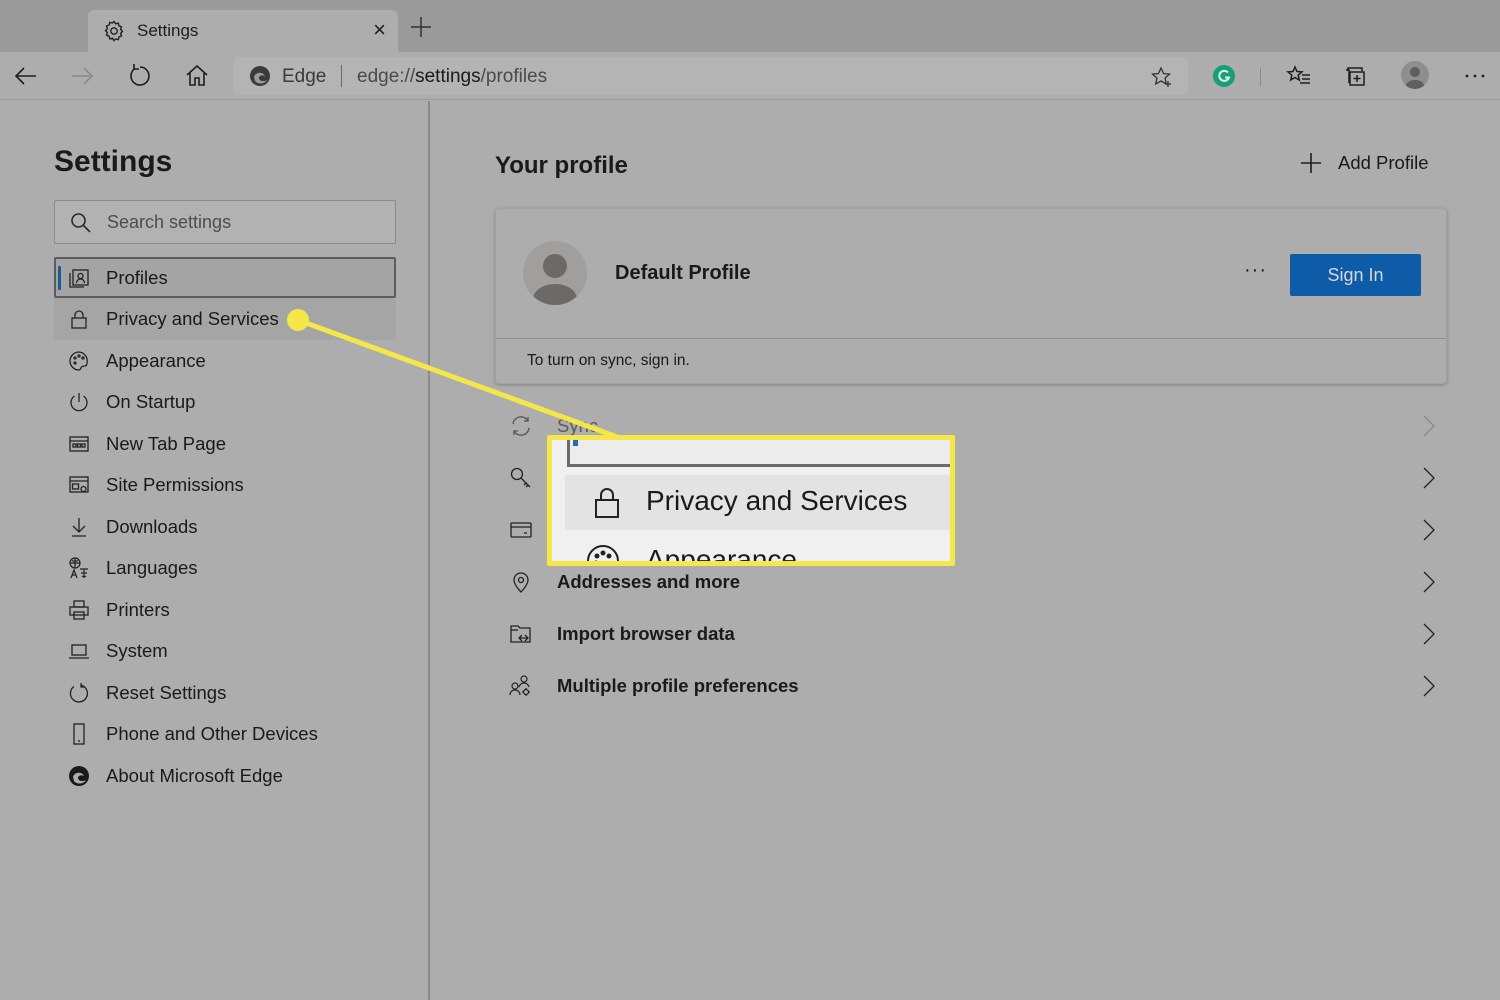  I want to click on sidebar-item-site-permissions: Site Permissions, so click(225, 485).